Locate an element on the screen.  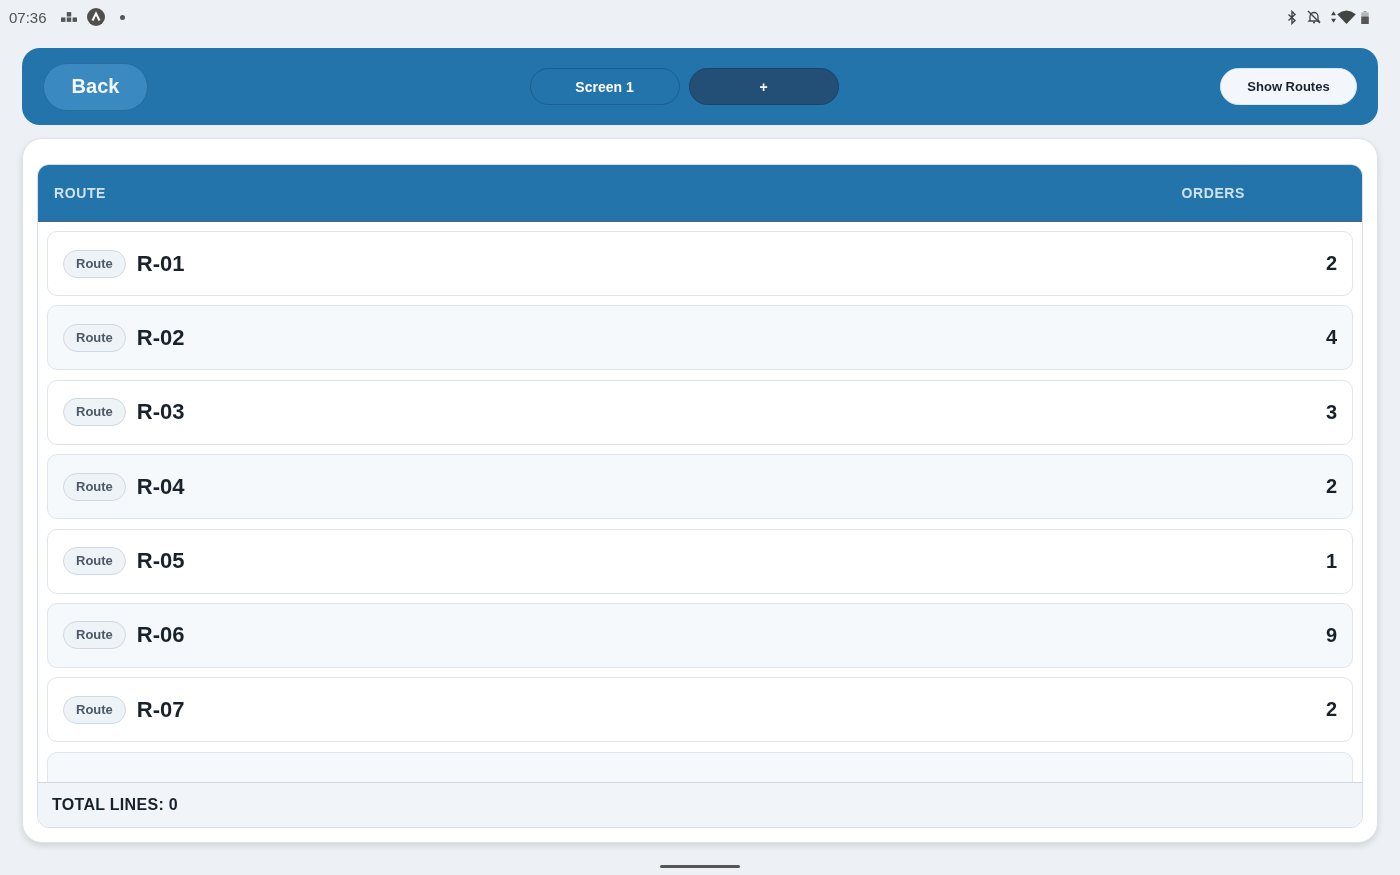
route-id: R-02 is located at coordinates (160, 337).